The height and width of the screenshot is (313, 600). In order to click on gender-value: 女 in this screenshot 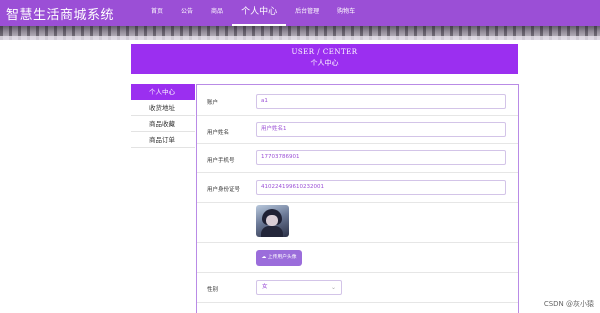, I will do `click(265, 287)`.